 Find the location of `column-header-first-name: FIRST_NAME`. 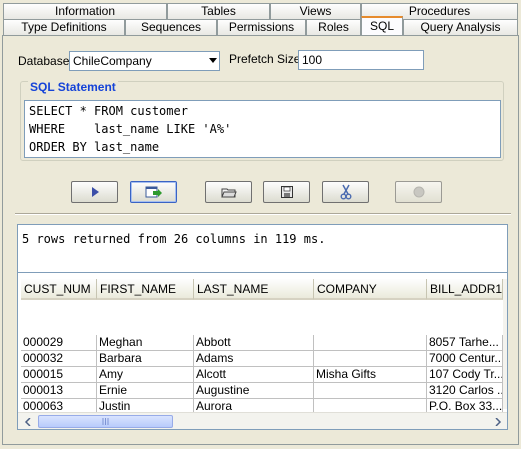

column-header-first-name: FIRST_NAME is located at coordinates (145, 289).